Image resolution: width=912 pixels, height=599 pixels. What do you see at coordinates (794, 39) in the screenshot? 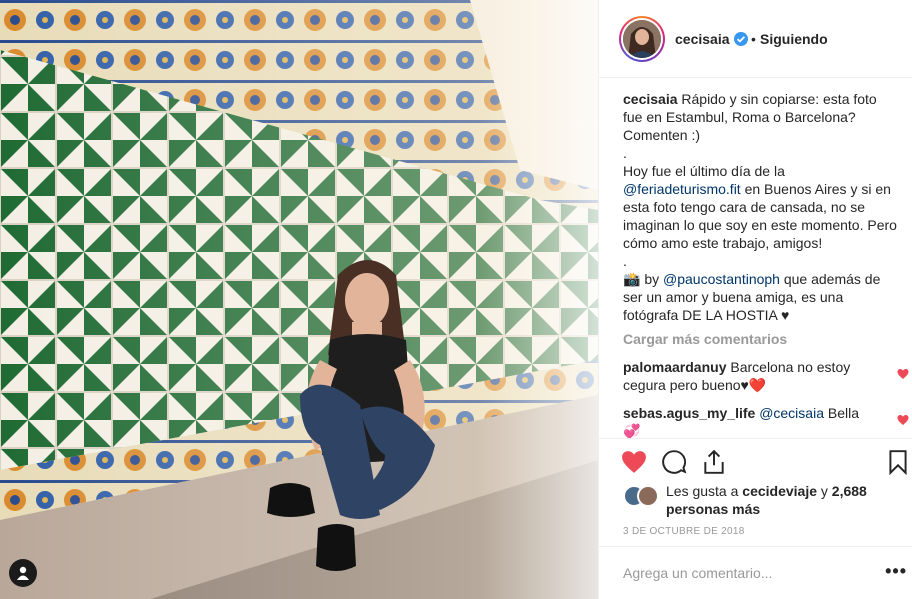
I see `following-button: Siguiendo` at bounding box center [794, 39].